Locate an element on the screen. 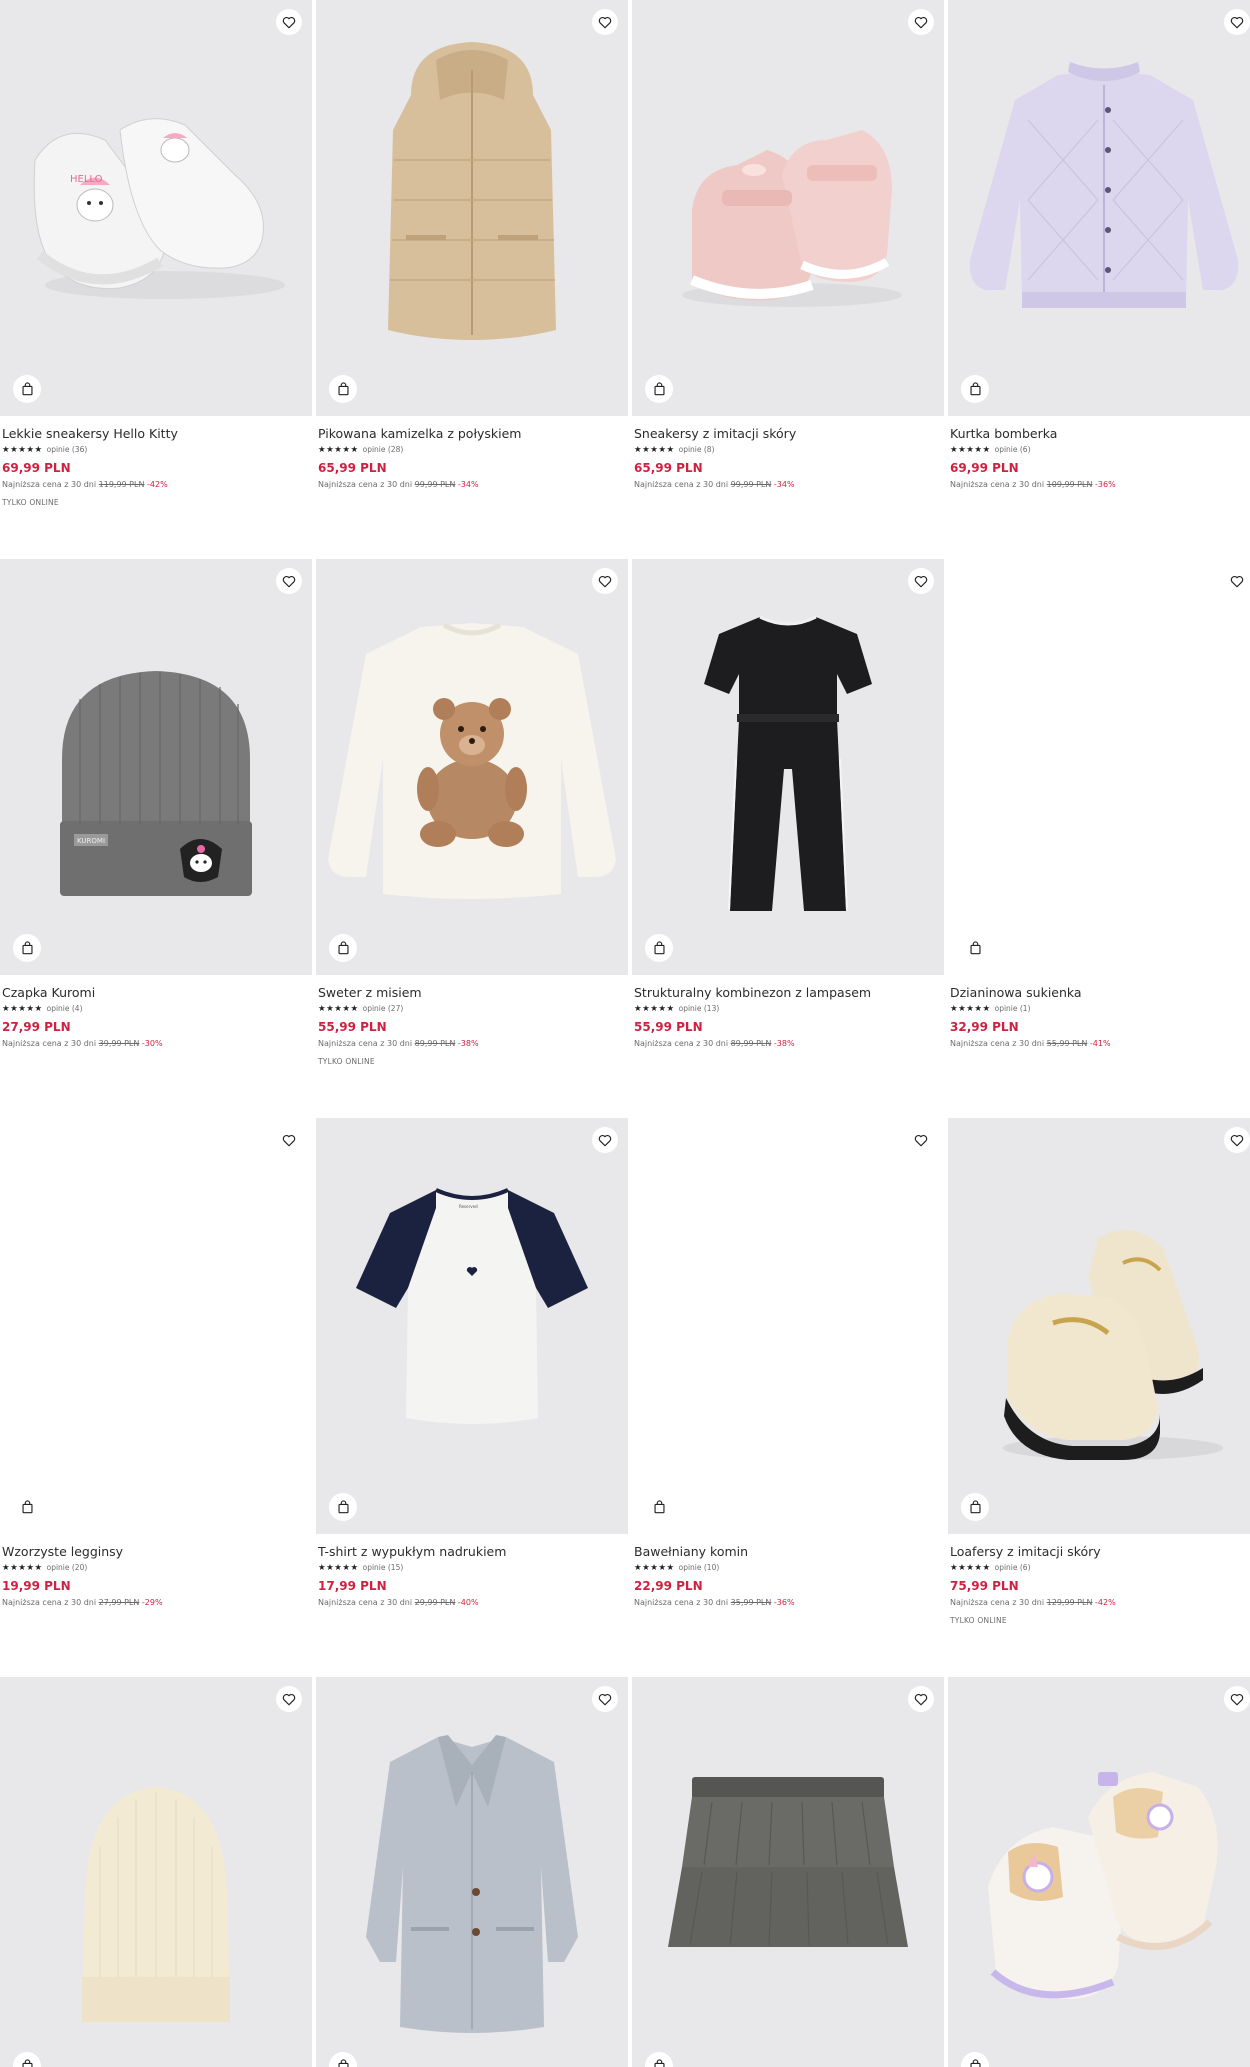 This screenshot has height=2067, width=1250. product-name: Czapka Kuromi is located at coordinates (157, 993).